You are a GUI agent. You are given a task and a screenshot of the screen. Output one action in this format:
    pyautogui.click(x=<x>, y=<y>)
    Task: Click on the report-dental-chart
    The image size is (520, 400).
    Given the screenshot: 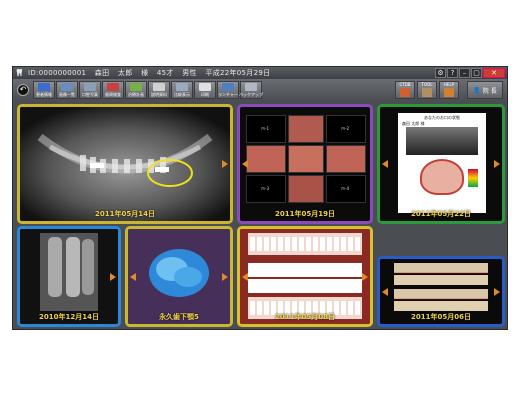 What is the action you would take?
    pyautogui.click(x=442, y=177)
    